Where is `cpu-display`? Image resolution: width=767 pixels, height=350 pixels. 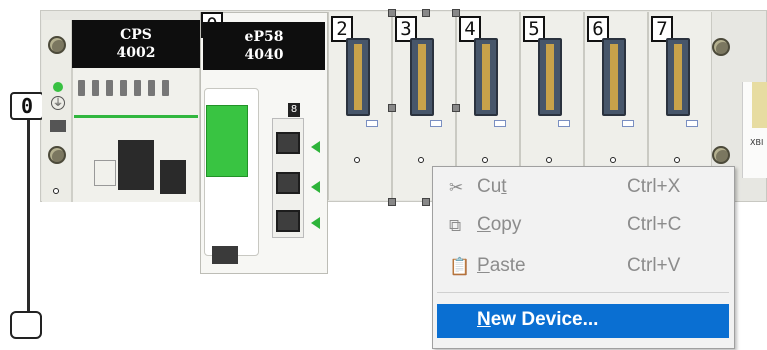 cpu-display is located at coordinates (227, 141).